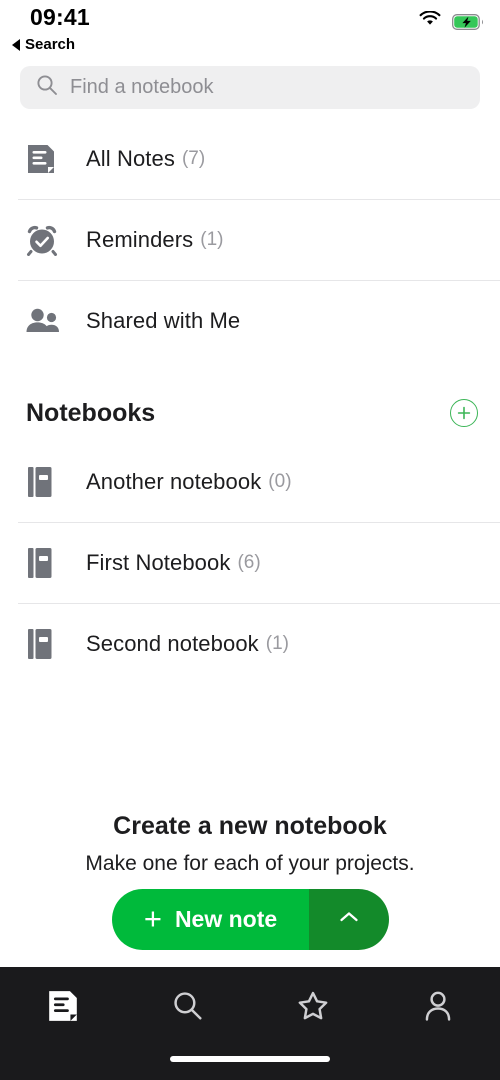  What do you see at coordinates (158, 562) in the screenshot?
I see `notebook-label: First Notebook` at bounding box center [158, 562].